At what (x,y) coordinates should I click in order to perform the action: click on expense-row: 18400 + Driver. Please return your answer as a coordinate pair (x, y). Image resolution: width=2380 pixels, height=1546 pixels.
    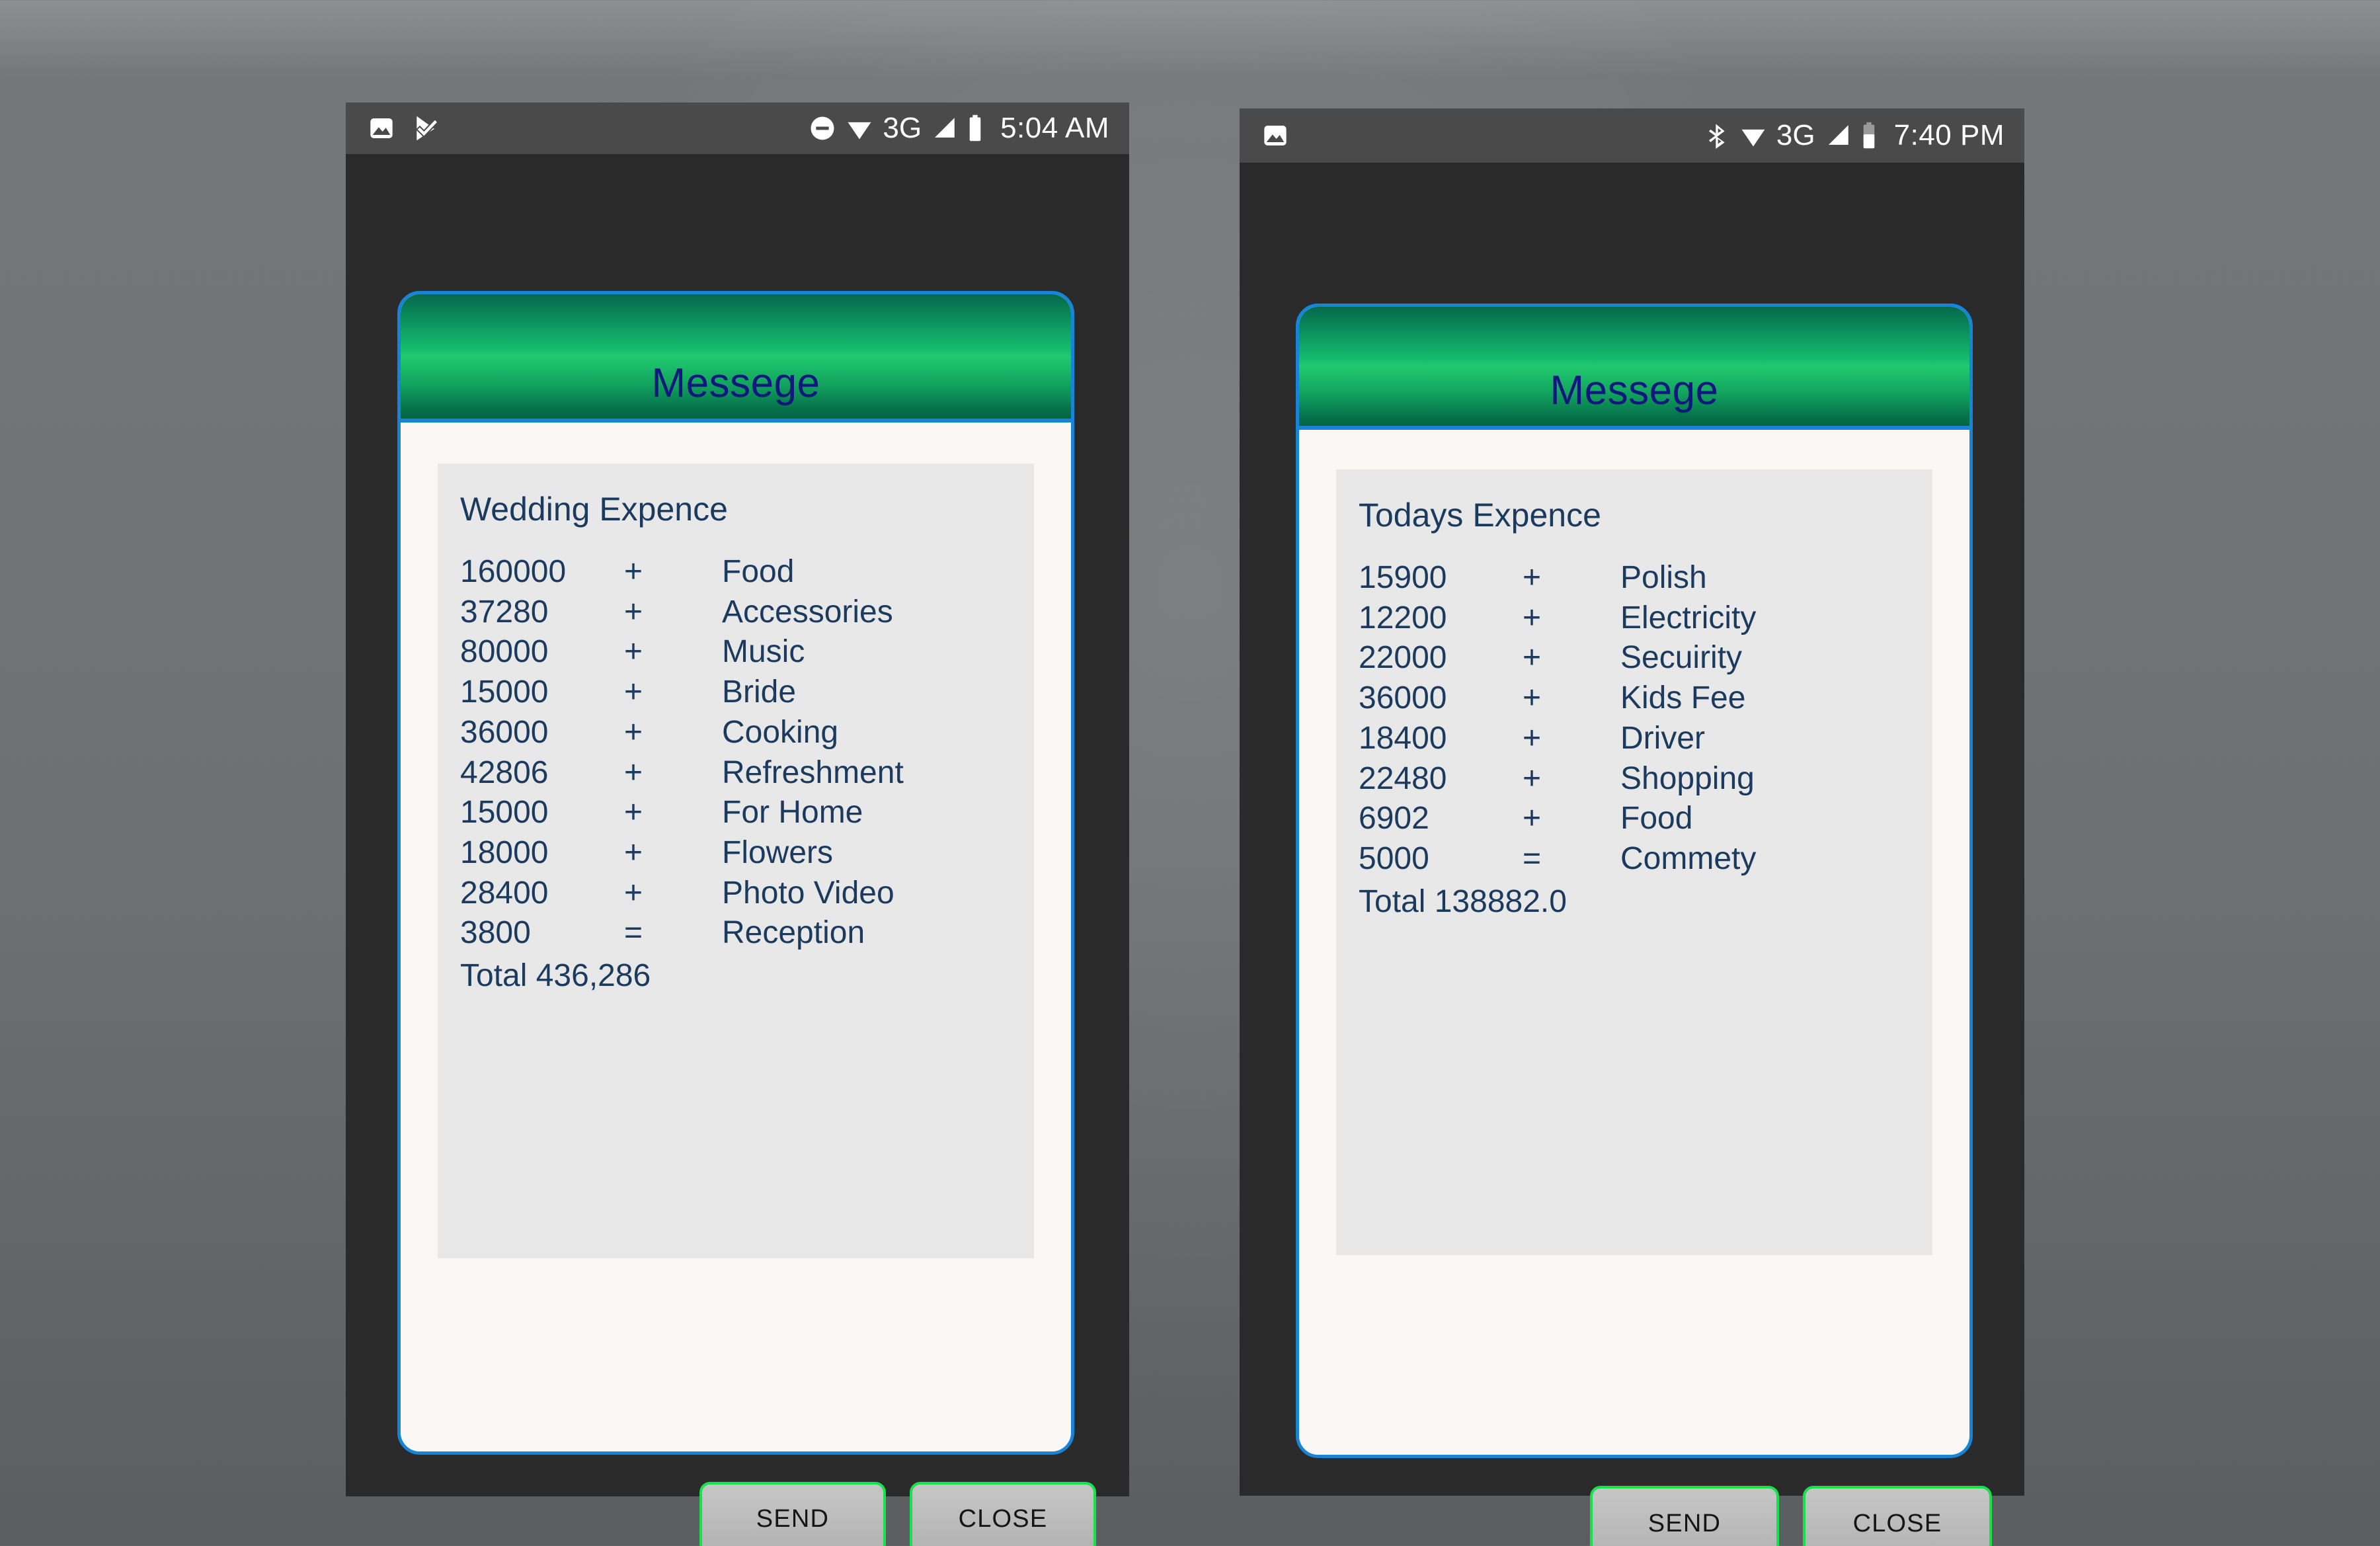
    Looking at the image, I should click on (1634, 739).